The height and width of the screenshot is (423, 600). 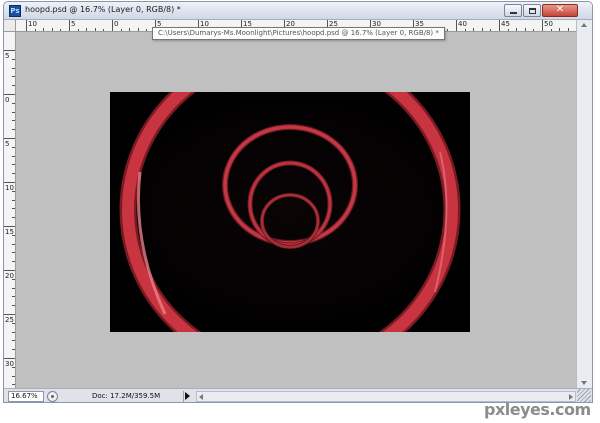 I want to click on vertical-ruler: 5 0 5 10 15 20 25 30, so click(x=10, y=210).